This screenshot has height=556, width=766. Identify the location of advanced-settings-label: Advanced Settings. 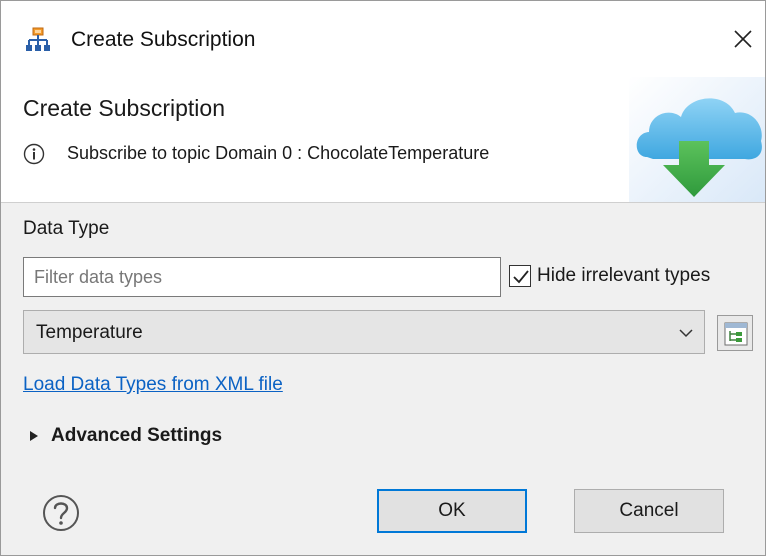
(137, 435).